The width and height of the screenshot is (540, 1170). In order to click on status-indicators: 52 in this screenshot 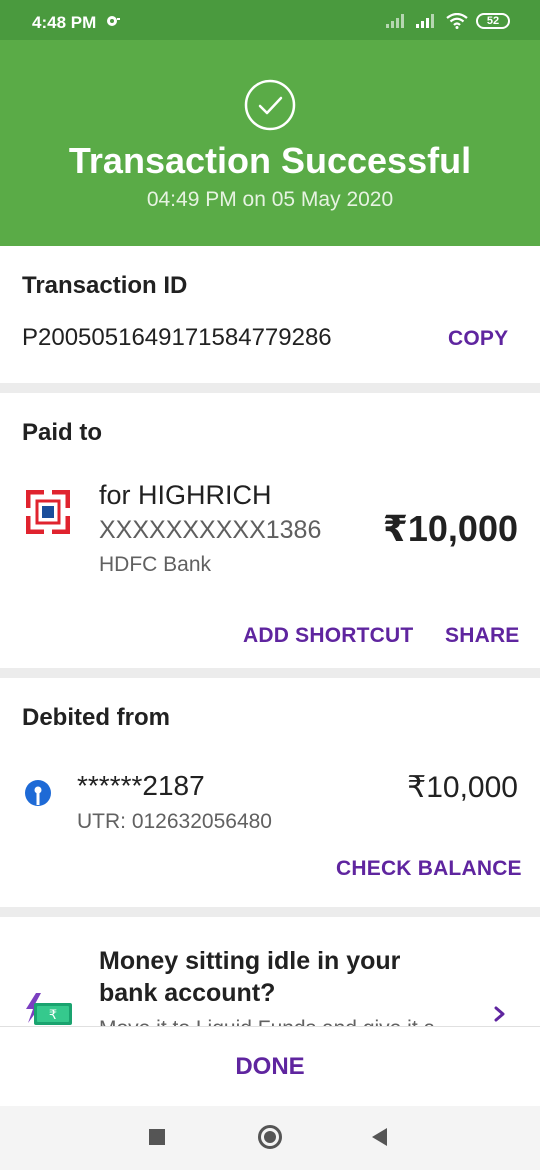, I will do `click(448, 21)`.